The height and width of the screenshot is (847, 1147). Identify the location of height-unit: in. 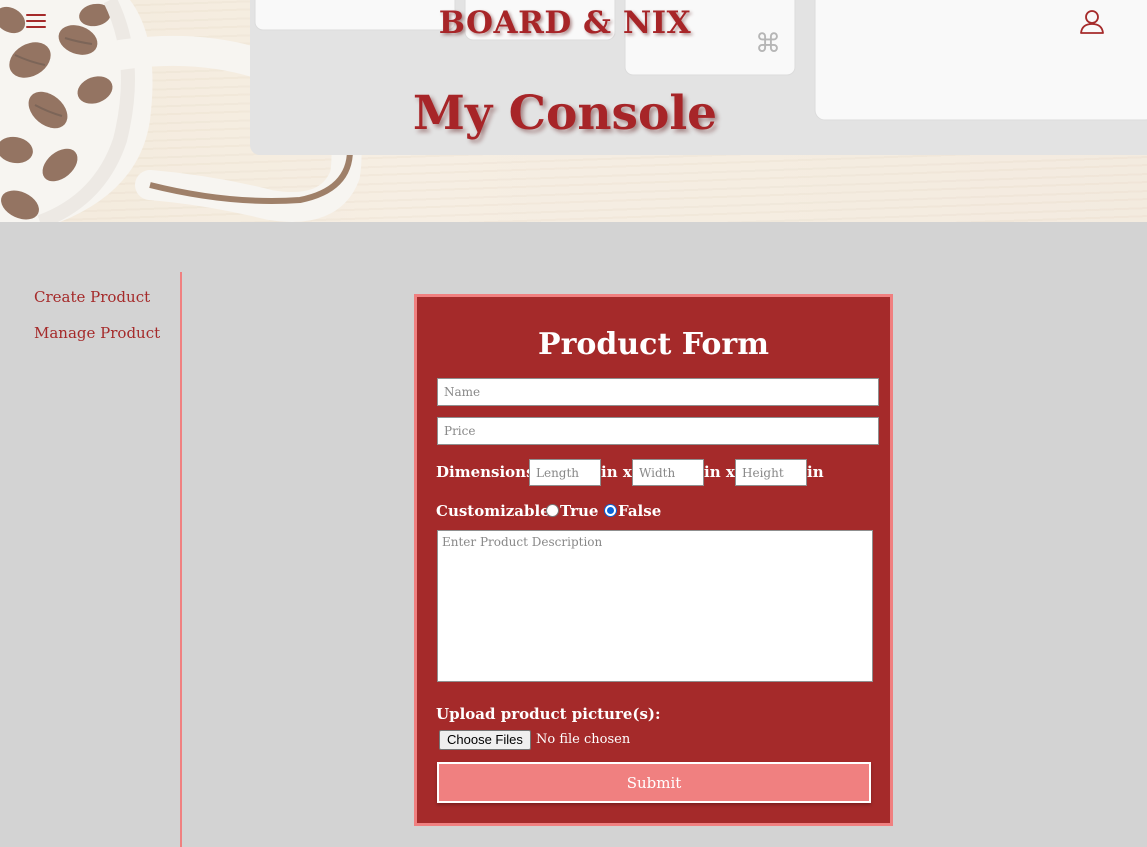
(815, 472).